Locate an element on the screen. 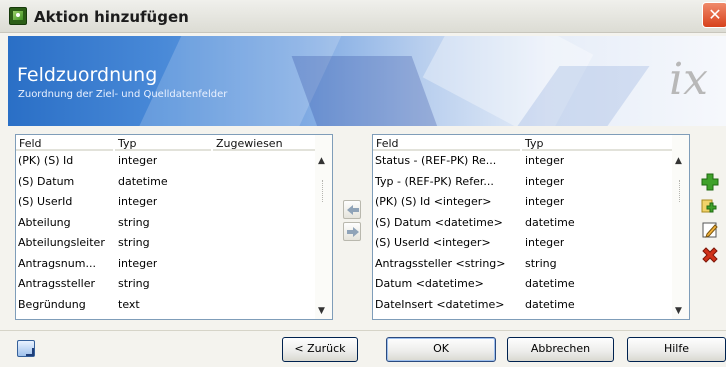 The height and width of the screenshot is (367, 726). move-right-button is located at coordinates (352, 231).